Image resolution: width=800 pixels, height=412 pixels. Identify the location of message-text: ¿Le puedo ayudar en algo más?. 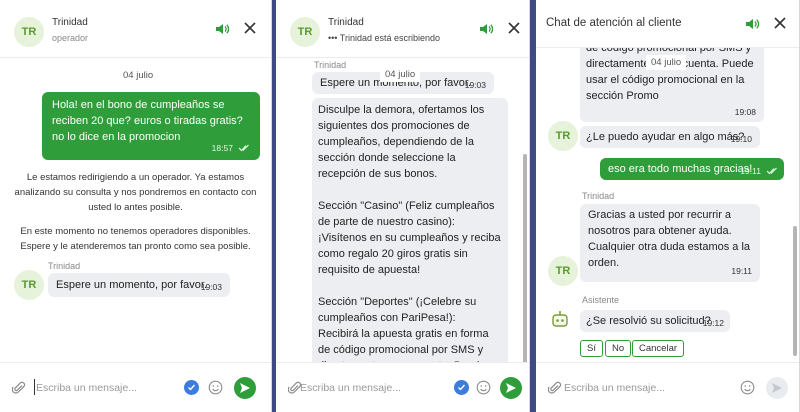
(665, 137).